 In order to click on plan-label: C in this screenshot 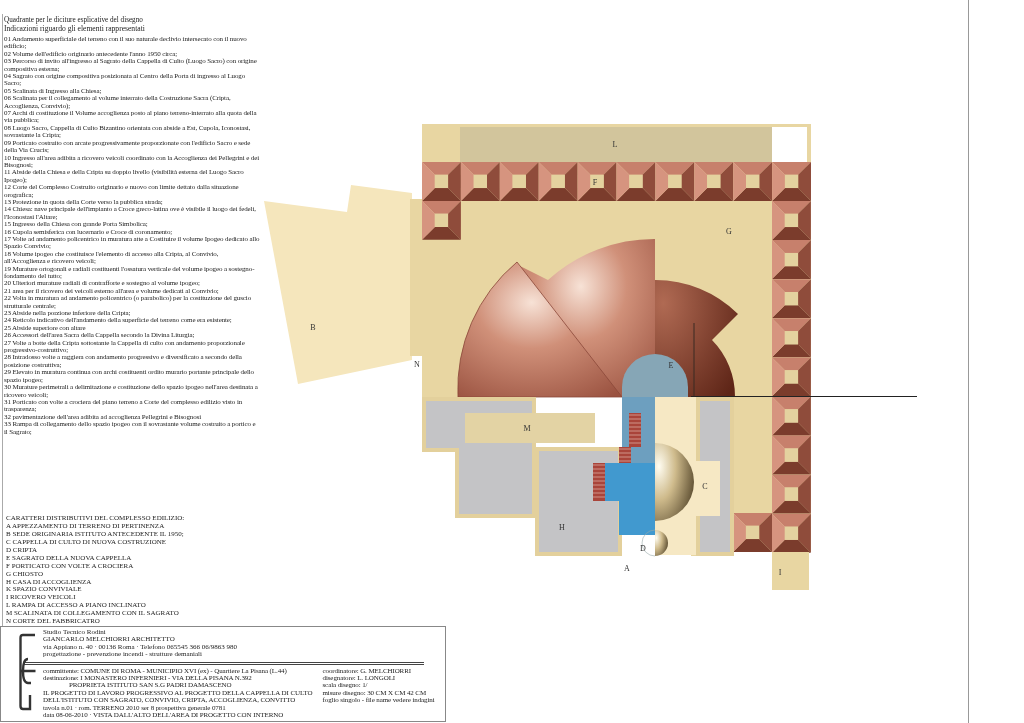, I will do `click(705, 486)`.